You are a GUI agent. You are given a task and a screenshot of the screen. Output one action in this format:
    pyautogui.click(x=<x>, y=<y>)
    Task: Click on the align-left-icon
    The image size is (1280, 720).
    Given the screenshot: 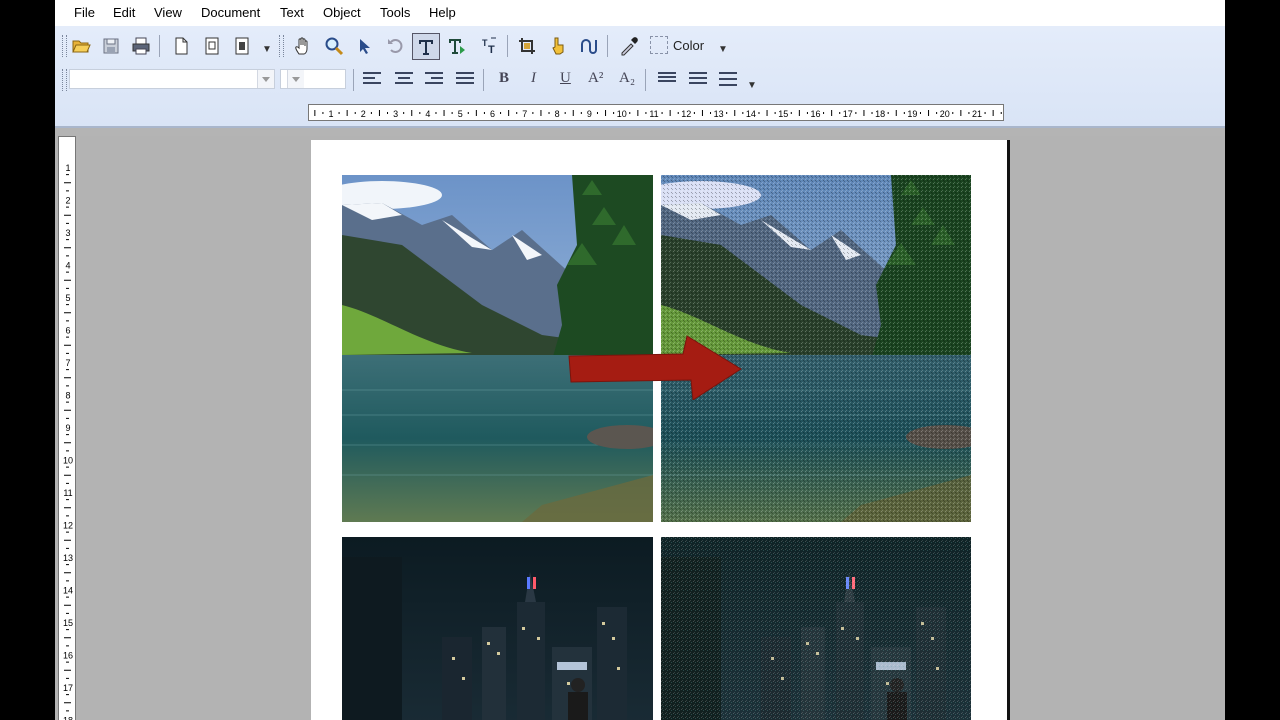 What is the action you would take?
    pyautogui.click(x=372, y=80)
    